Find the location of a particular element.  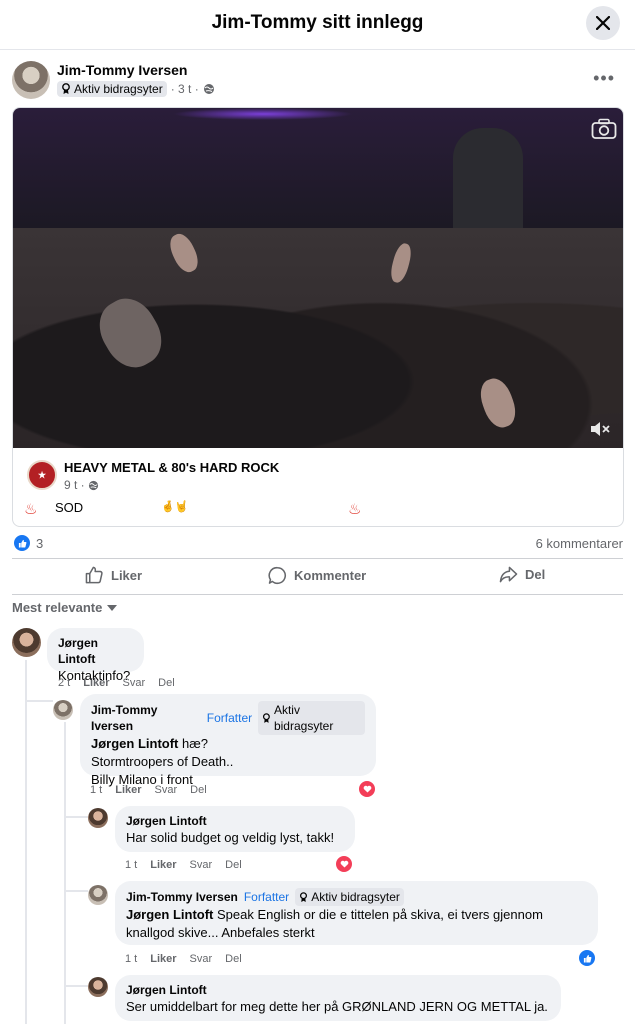

more-options-button: ••• is located at coordinates (604, 78).